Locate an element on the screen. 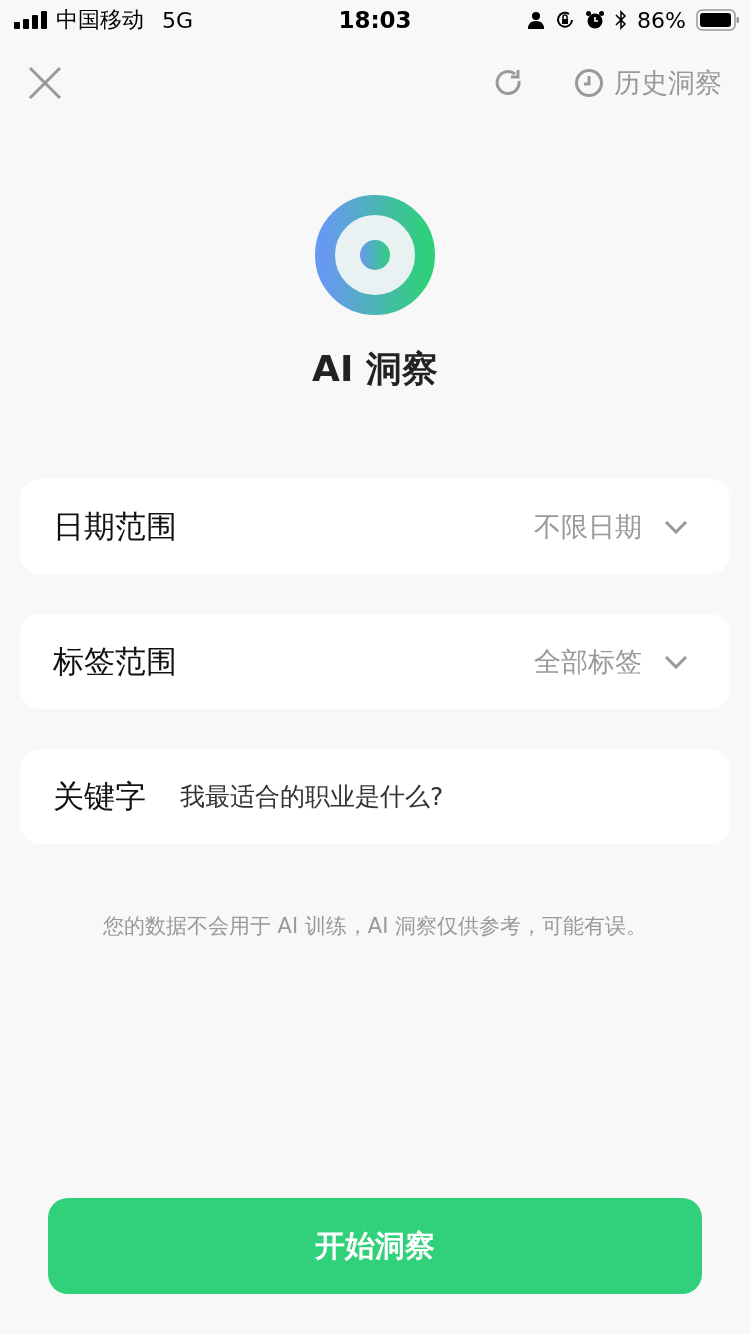 The height and width of the screenshot is (1334, 750). target-logo-icon is located at coordinates (375, 255).